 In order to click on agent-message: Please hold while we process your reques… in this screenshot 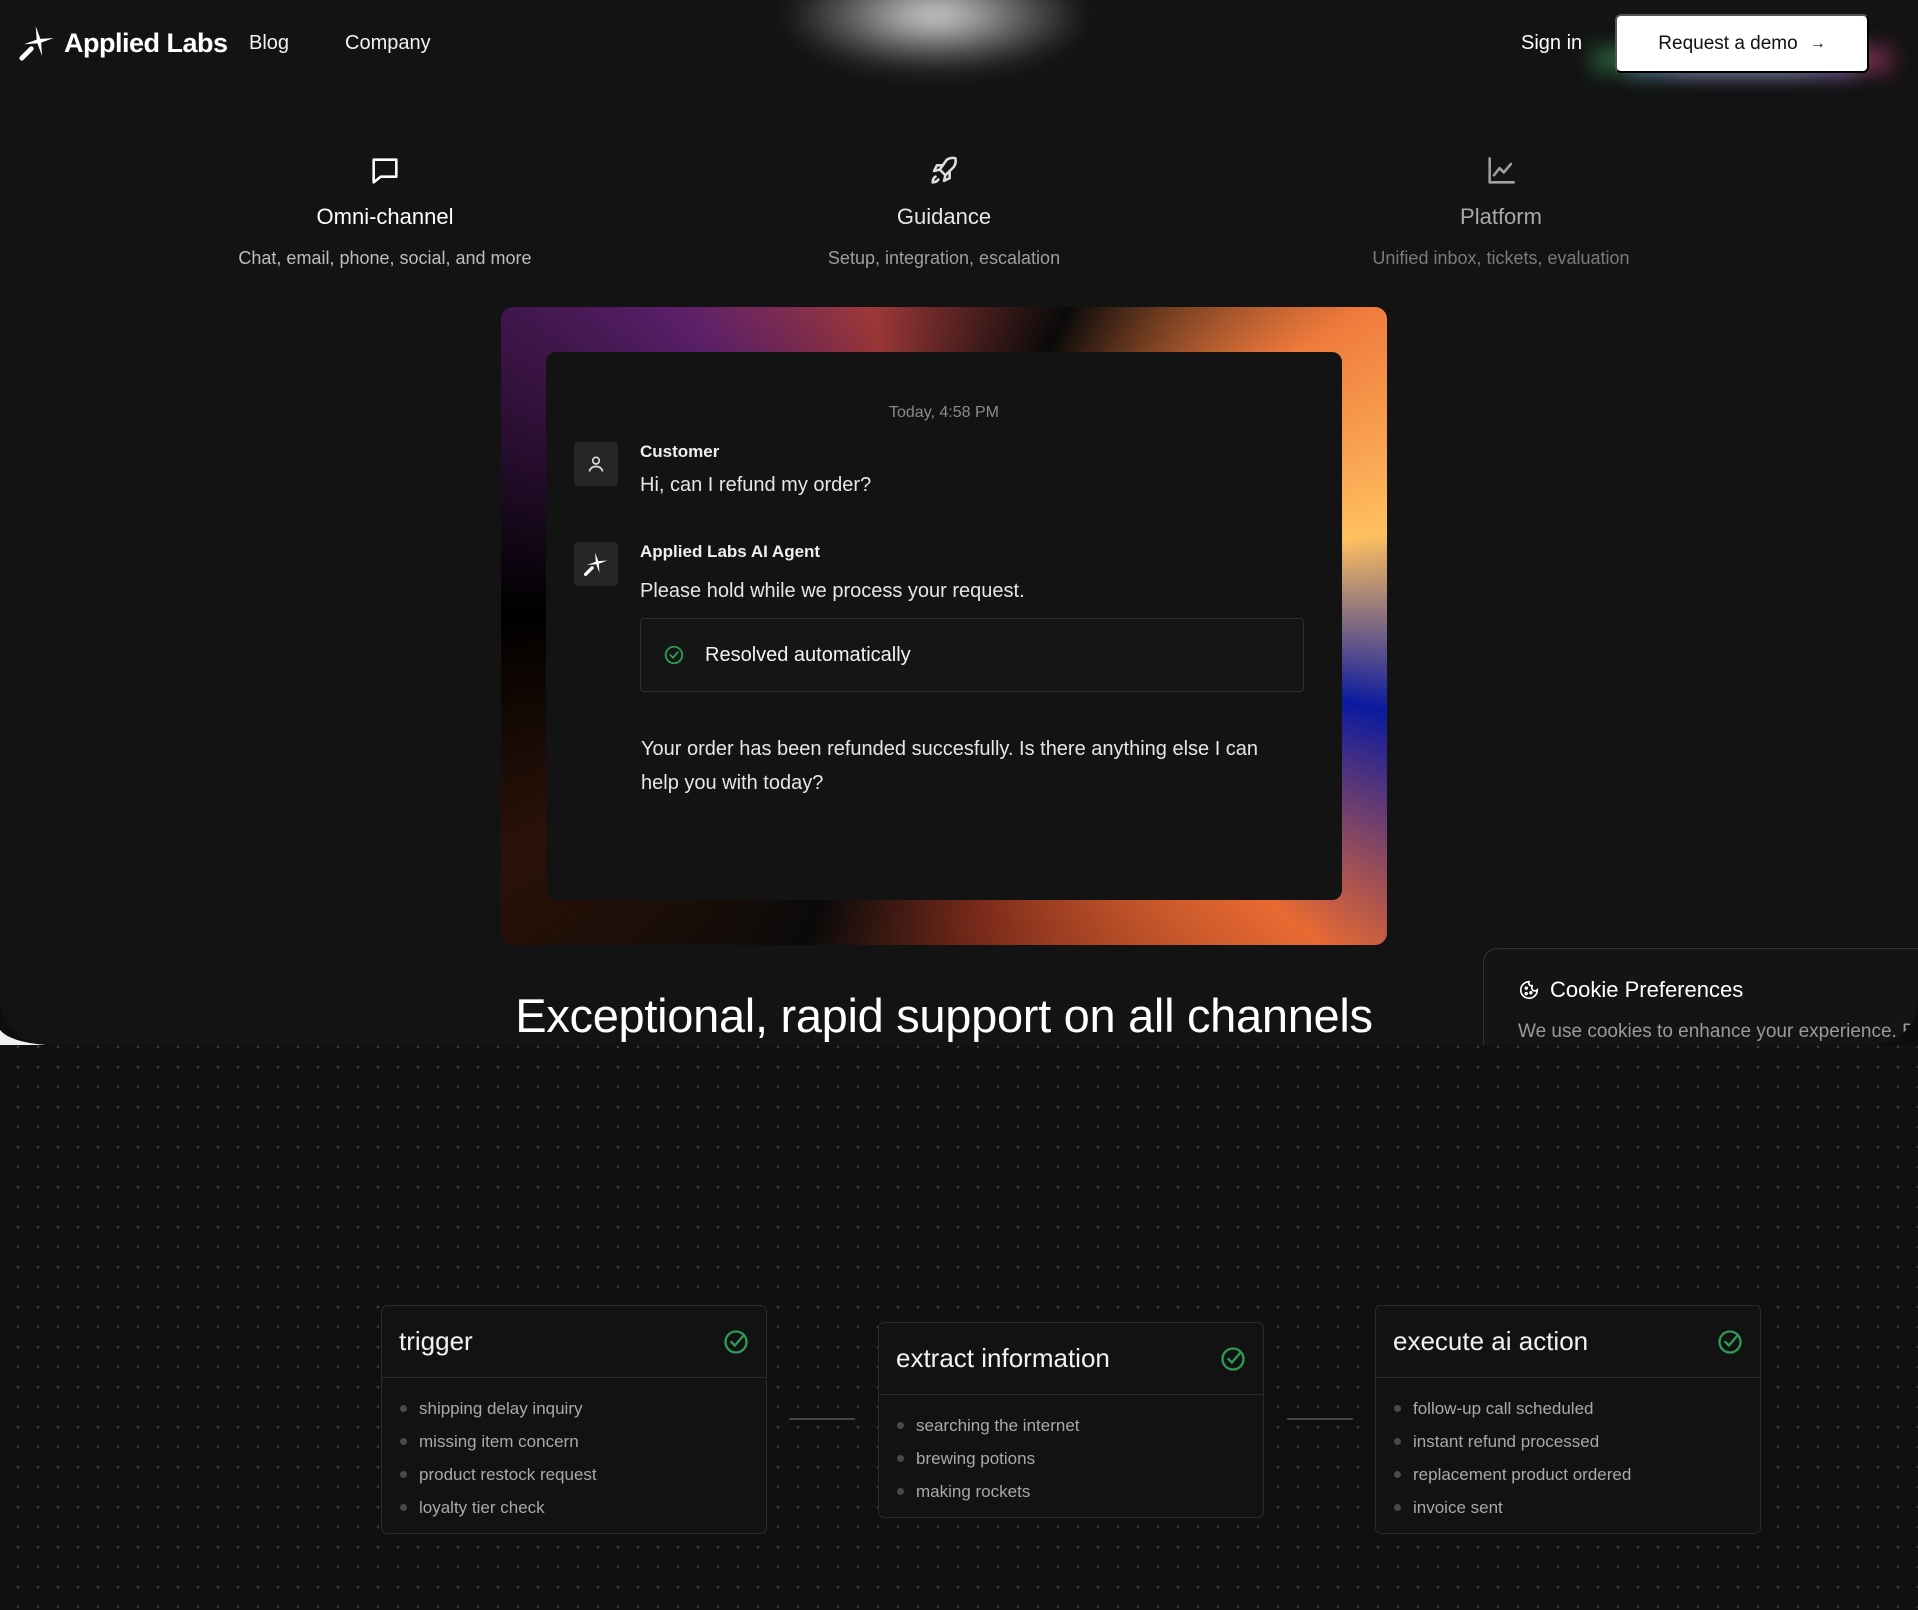, I will do `click(832, 591)`.